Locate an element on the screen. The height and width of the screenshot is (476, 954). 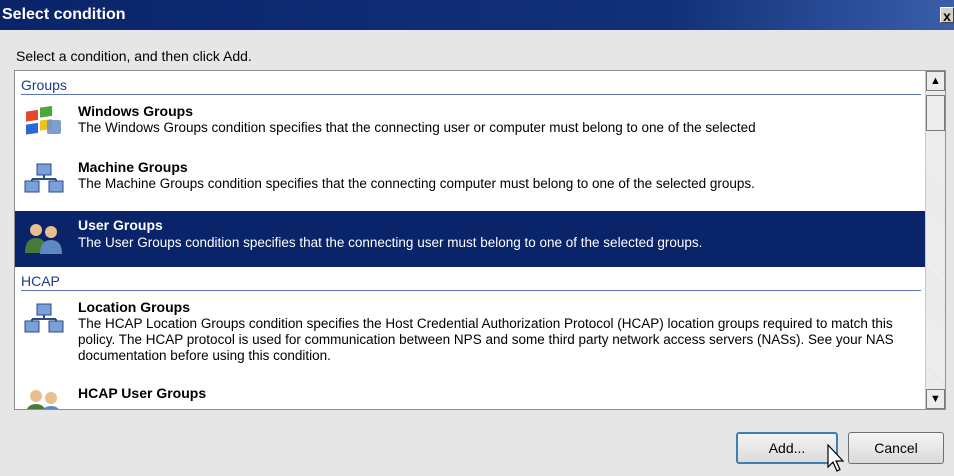
list-item-hcap-user-groups: HCAP User Groups is located at coordinates (470, 395).